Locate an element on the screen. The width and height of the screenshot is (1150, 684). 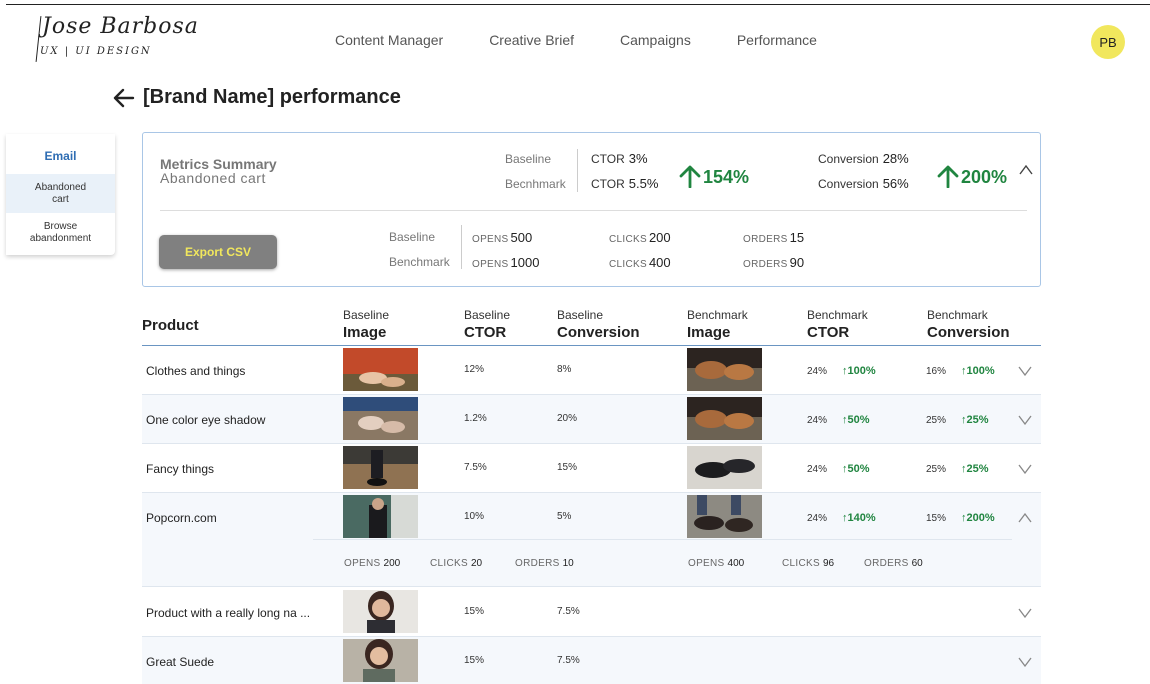
baseline-ctor: 10% is located at coordinates (474, 516).